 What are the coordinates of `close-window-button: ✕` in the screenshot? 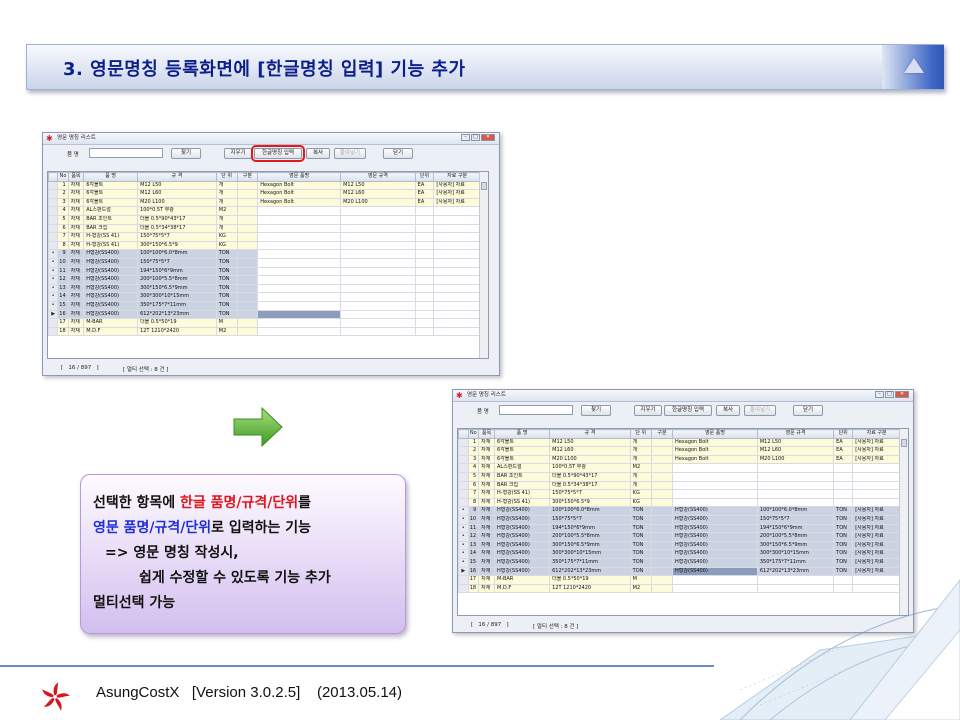 It's located at (488, 137).